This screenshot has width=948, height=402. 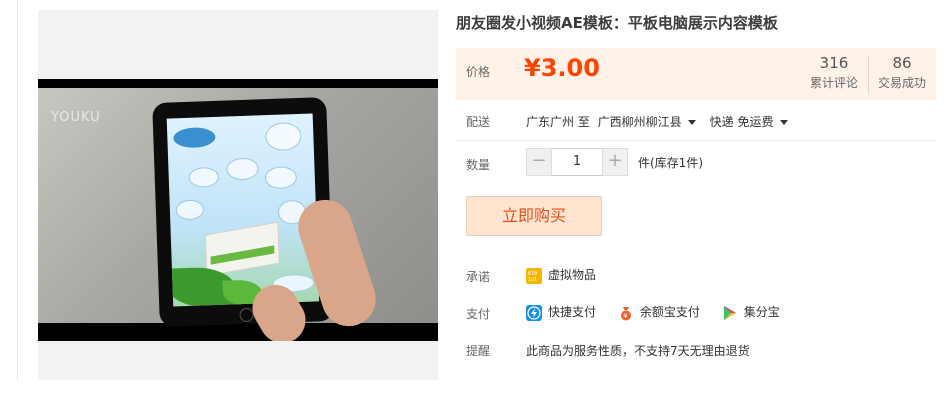 What do you see at coordinates (902, 63) in the screenshot?
I see `deals-count: 86` at bounding box center [902, 63].